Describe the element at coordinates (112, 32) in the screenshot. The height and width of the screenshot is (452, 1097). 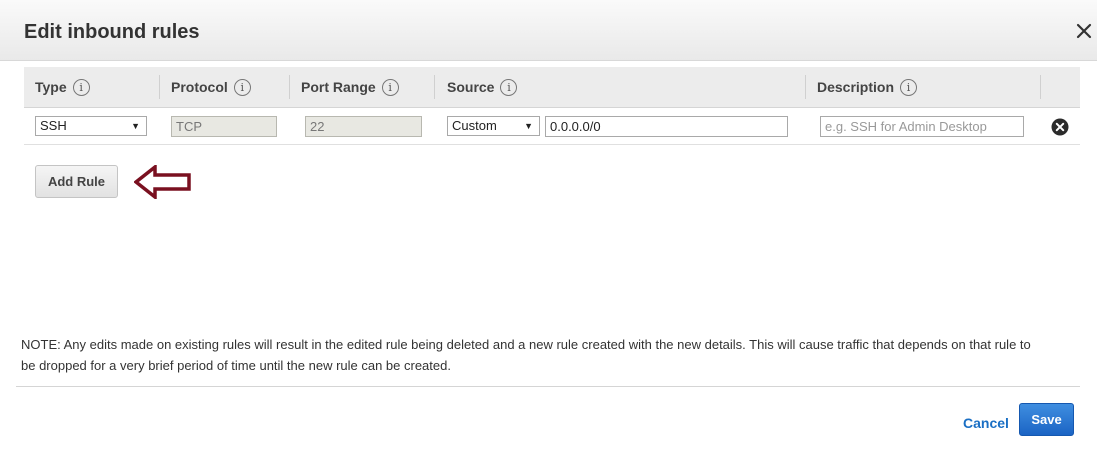
I see `dialog-title: Edit inbound rules` at that location.